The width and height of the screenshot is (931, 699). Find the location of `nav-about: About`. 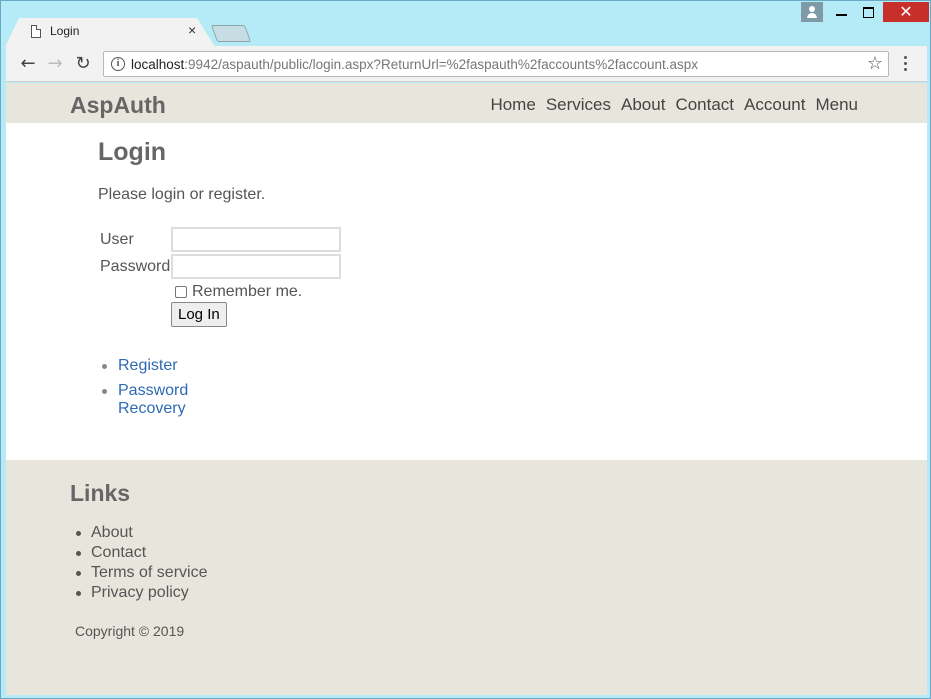

nav-about: About is located at coordinates (643, 105).